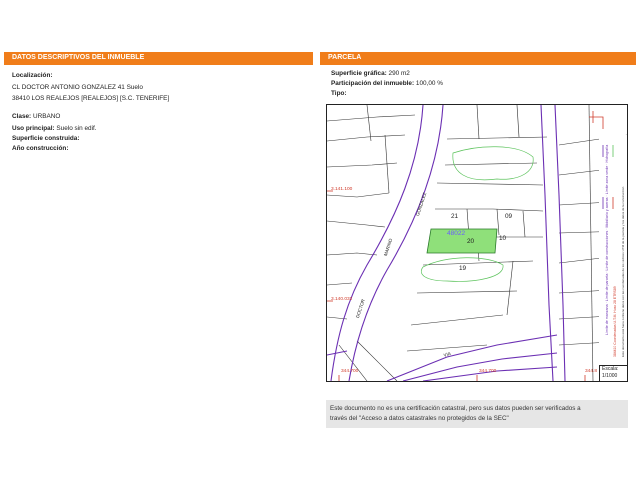  Describe the element at coordinates (46, 138) in the screenshot. I see `superficie-construida-label: Superficie construida:` at that location.